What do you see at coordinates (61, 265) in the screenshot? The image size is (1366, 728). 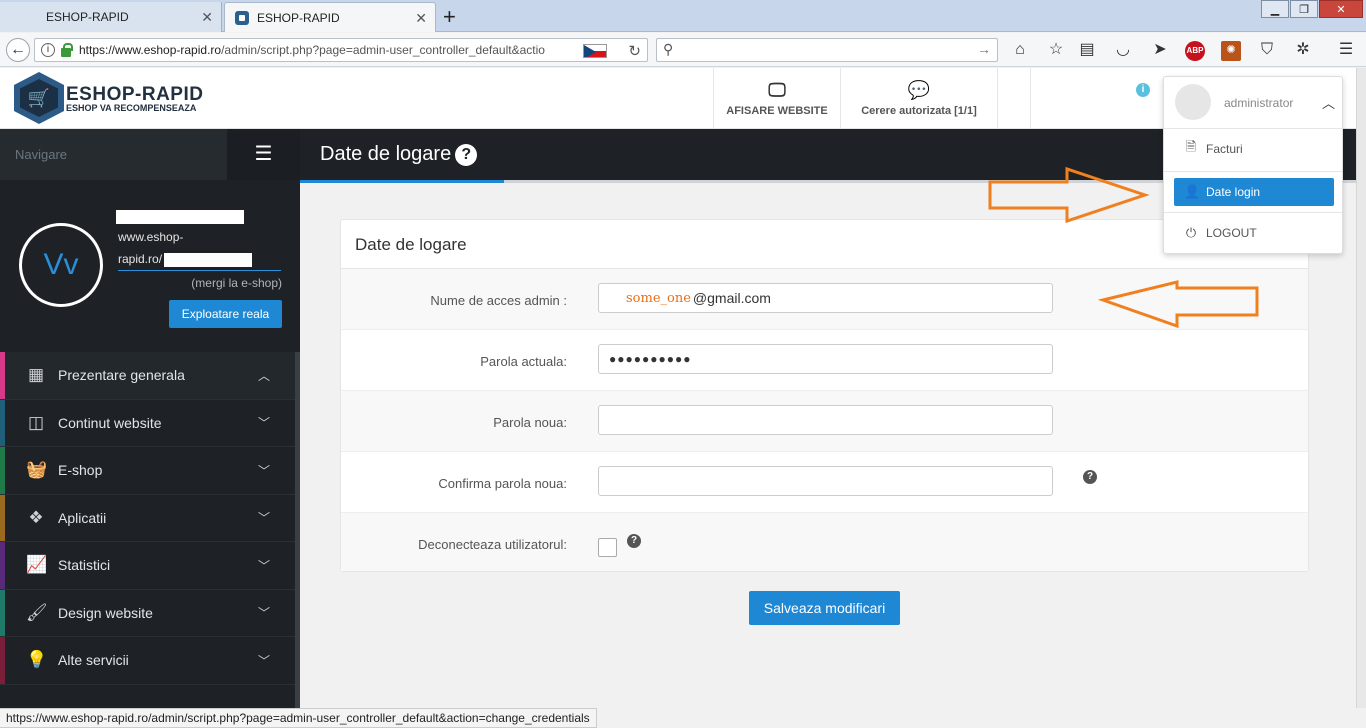 I see `avatar: Vv` at bounding box center [61, 265].